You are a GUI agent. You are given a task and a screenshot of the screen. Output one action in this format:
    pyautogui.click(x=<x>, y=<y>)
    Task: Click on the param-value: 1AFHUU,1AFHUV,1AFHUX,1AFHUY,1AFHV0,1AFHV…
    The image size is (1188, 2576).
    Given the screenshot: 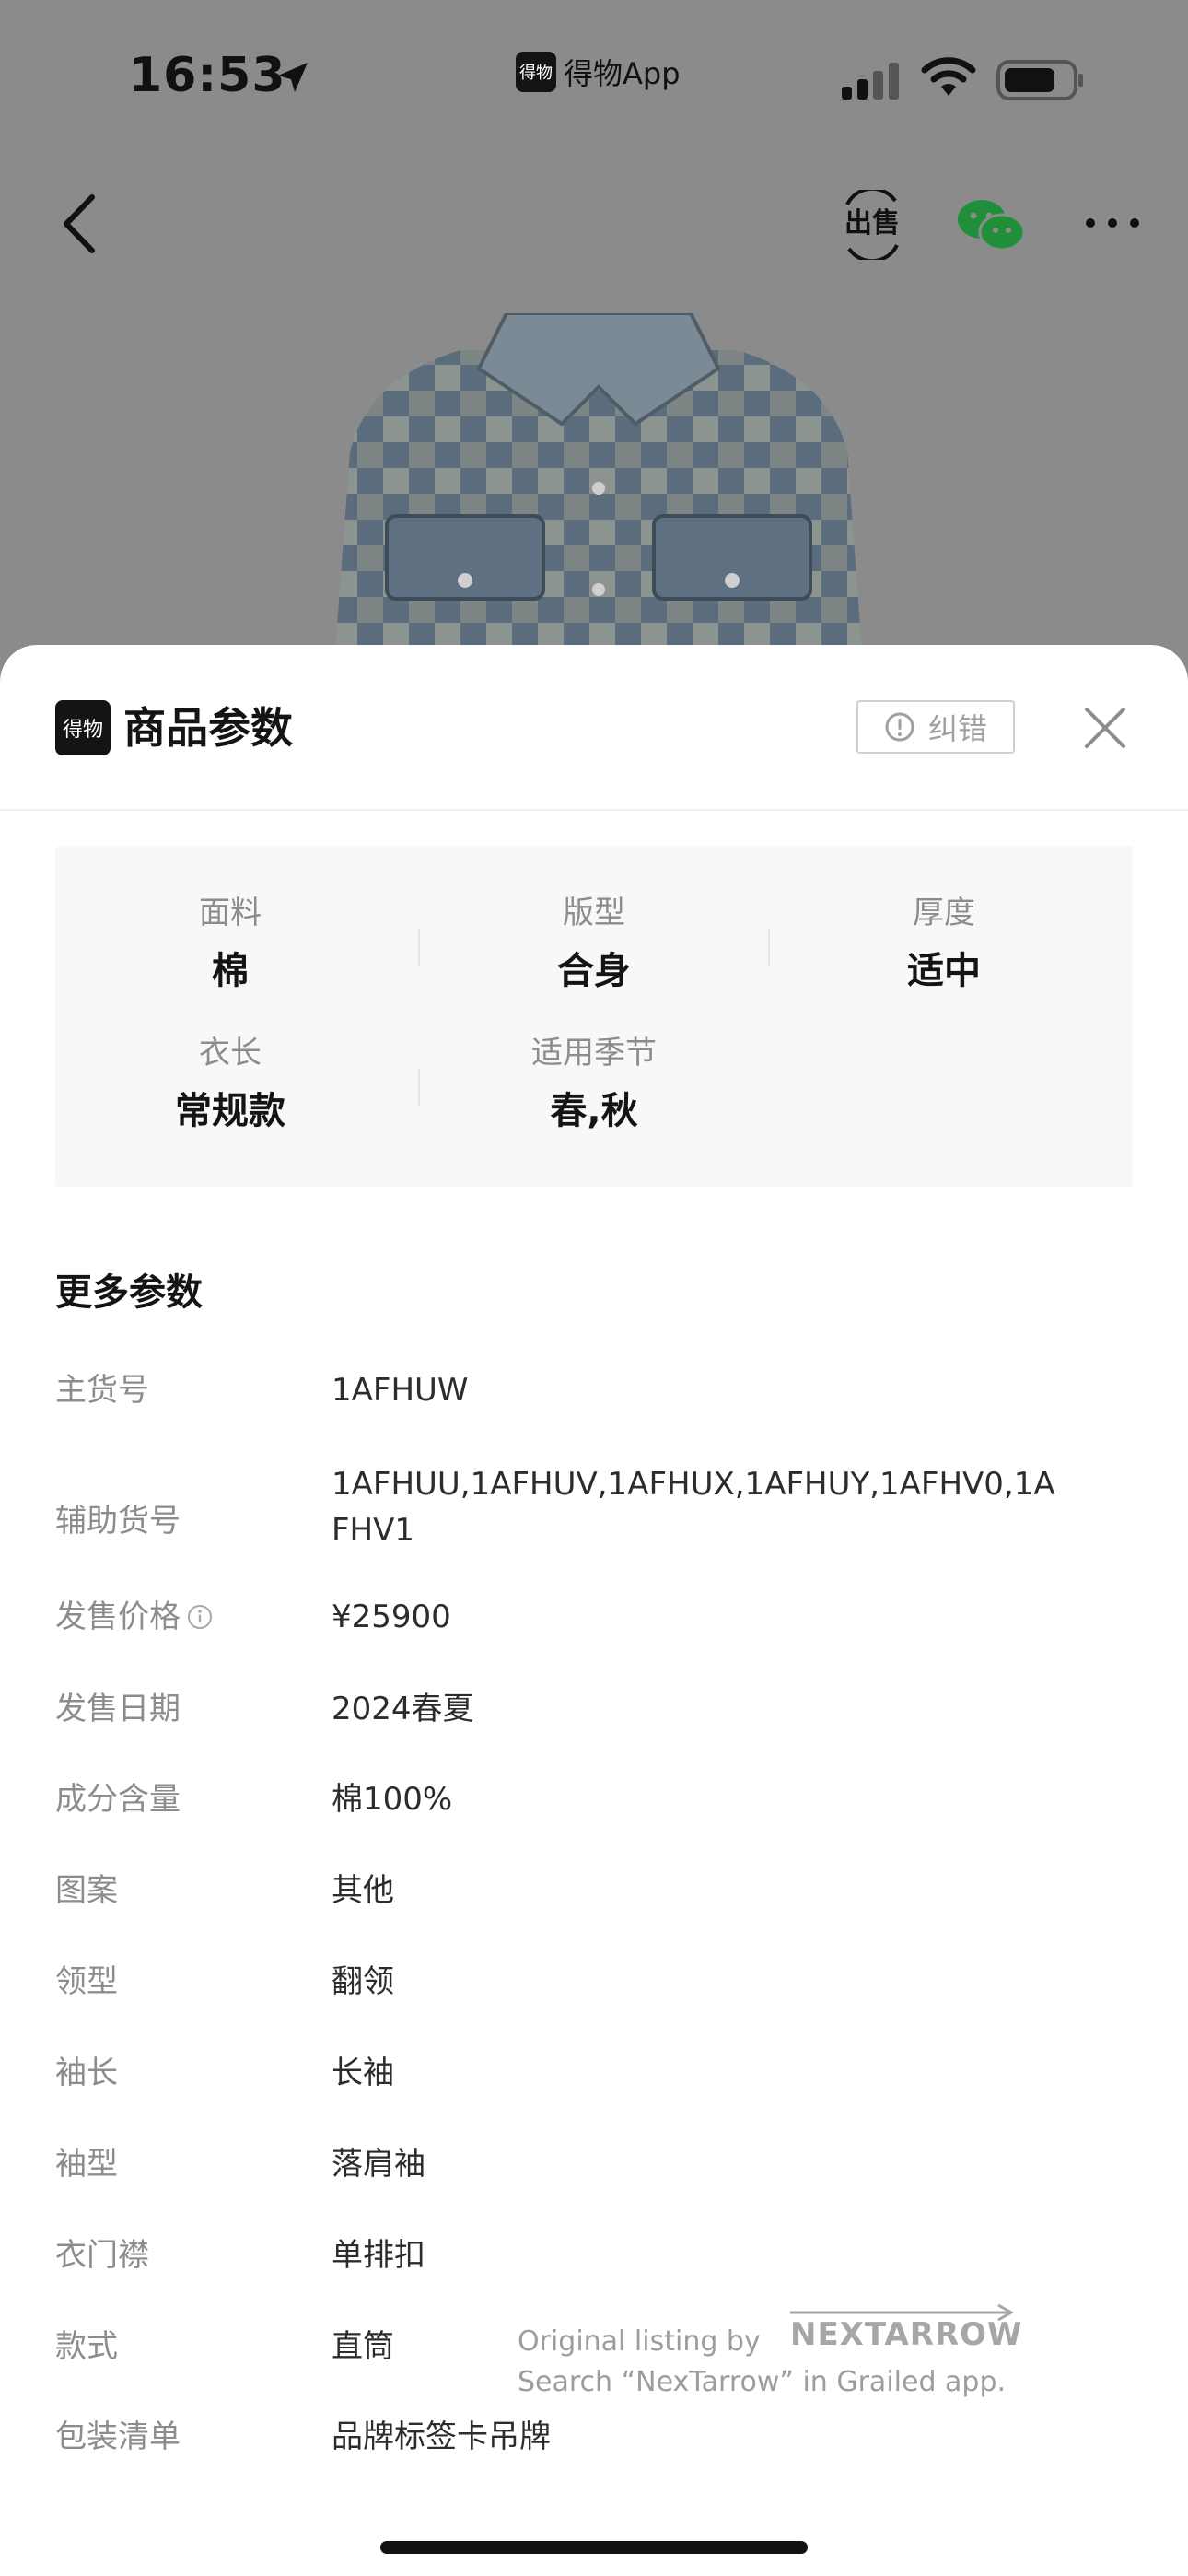 What is the action you would take?
    pyautogui.click(x=693, y=1507)
    